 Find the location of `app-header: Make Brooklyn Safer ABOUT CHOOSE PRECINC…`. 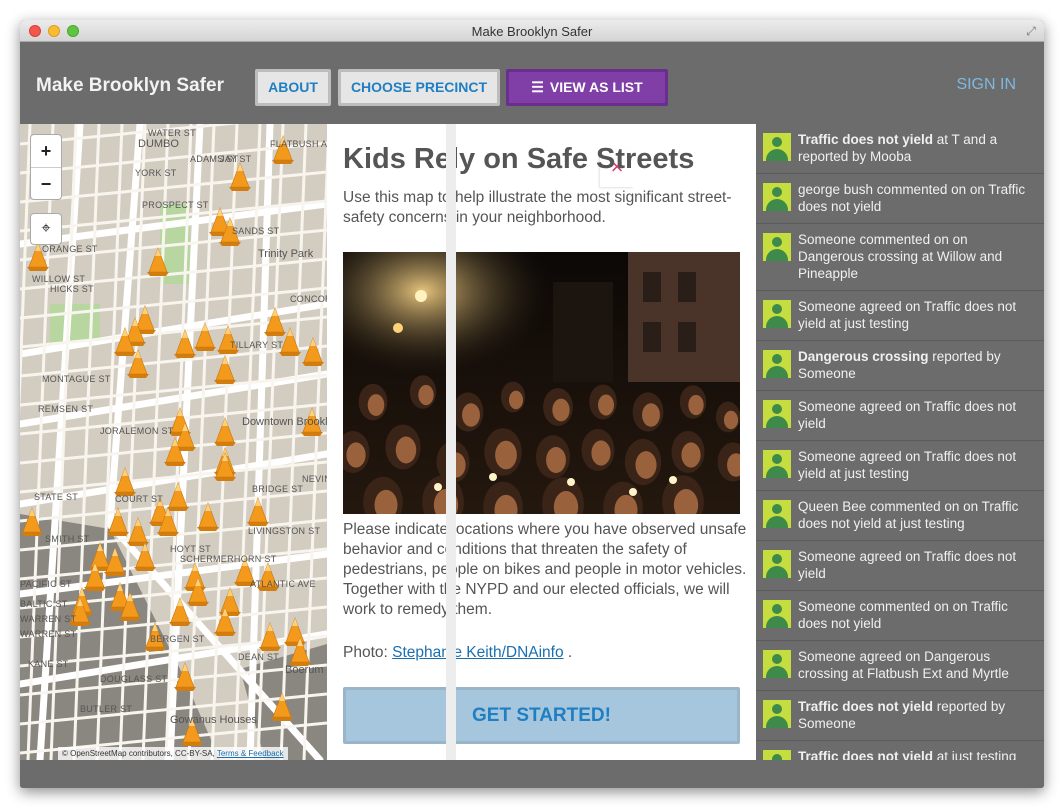

app-header: Make Brooklyn Safer ABOUT CHOOSE PRECINC… is located at coordinates (532, 83).